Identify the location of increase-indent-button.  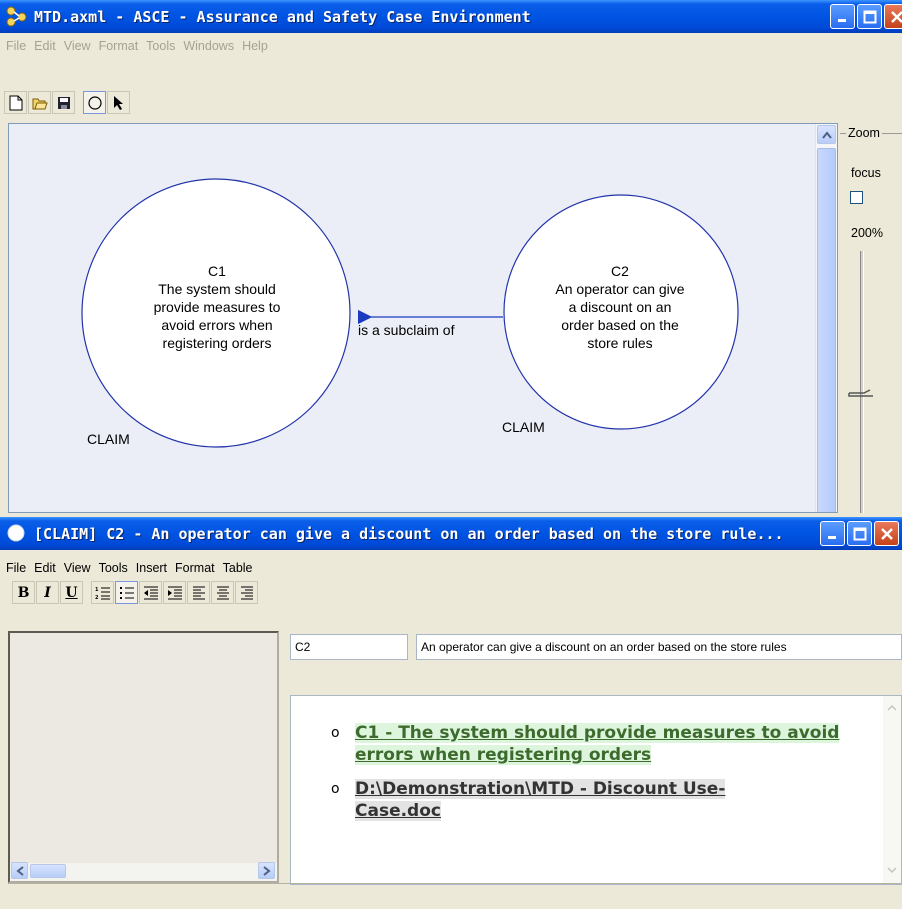
(174, 592).